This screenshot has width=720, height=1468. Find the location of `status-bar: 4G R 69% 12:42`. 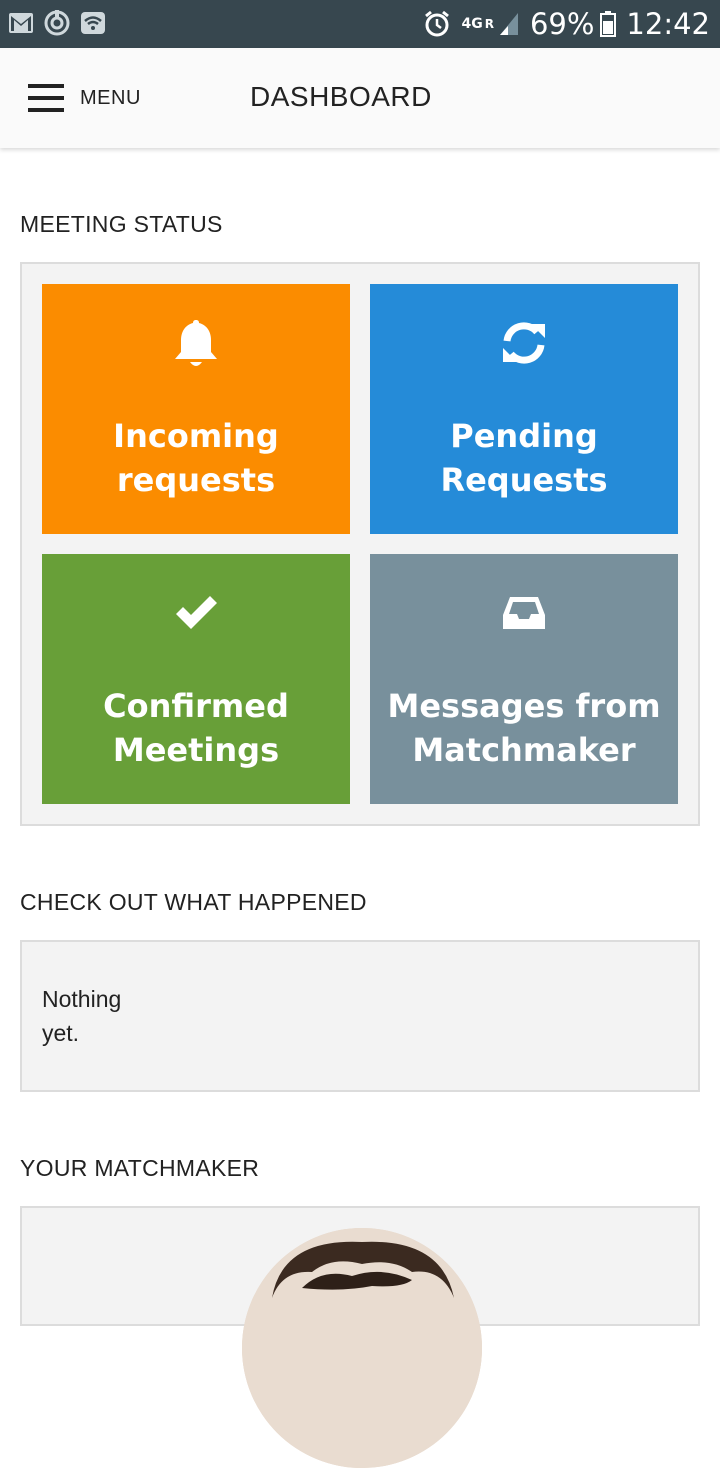

status-bar: 4G R 69% 12:42 is located at coordinates (360, 24).